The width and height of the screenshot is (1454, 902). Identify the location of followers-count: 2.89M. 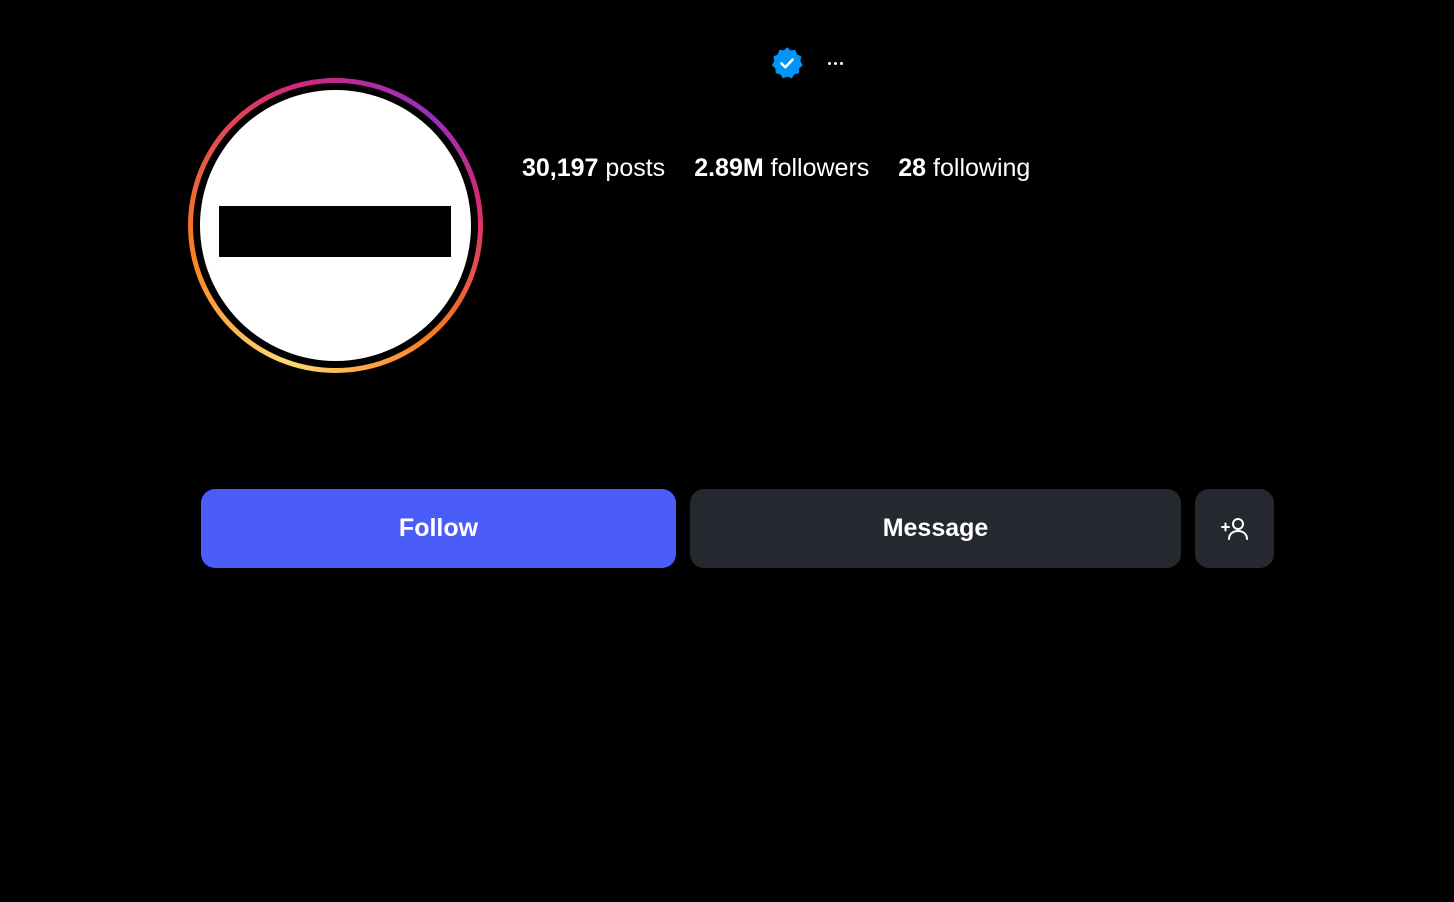
(729, 168).